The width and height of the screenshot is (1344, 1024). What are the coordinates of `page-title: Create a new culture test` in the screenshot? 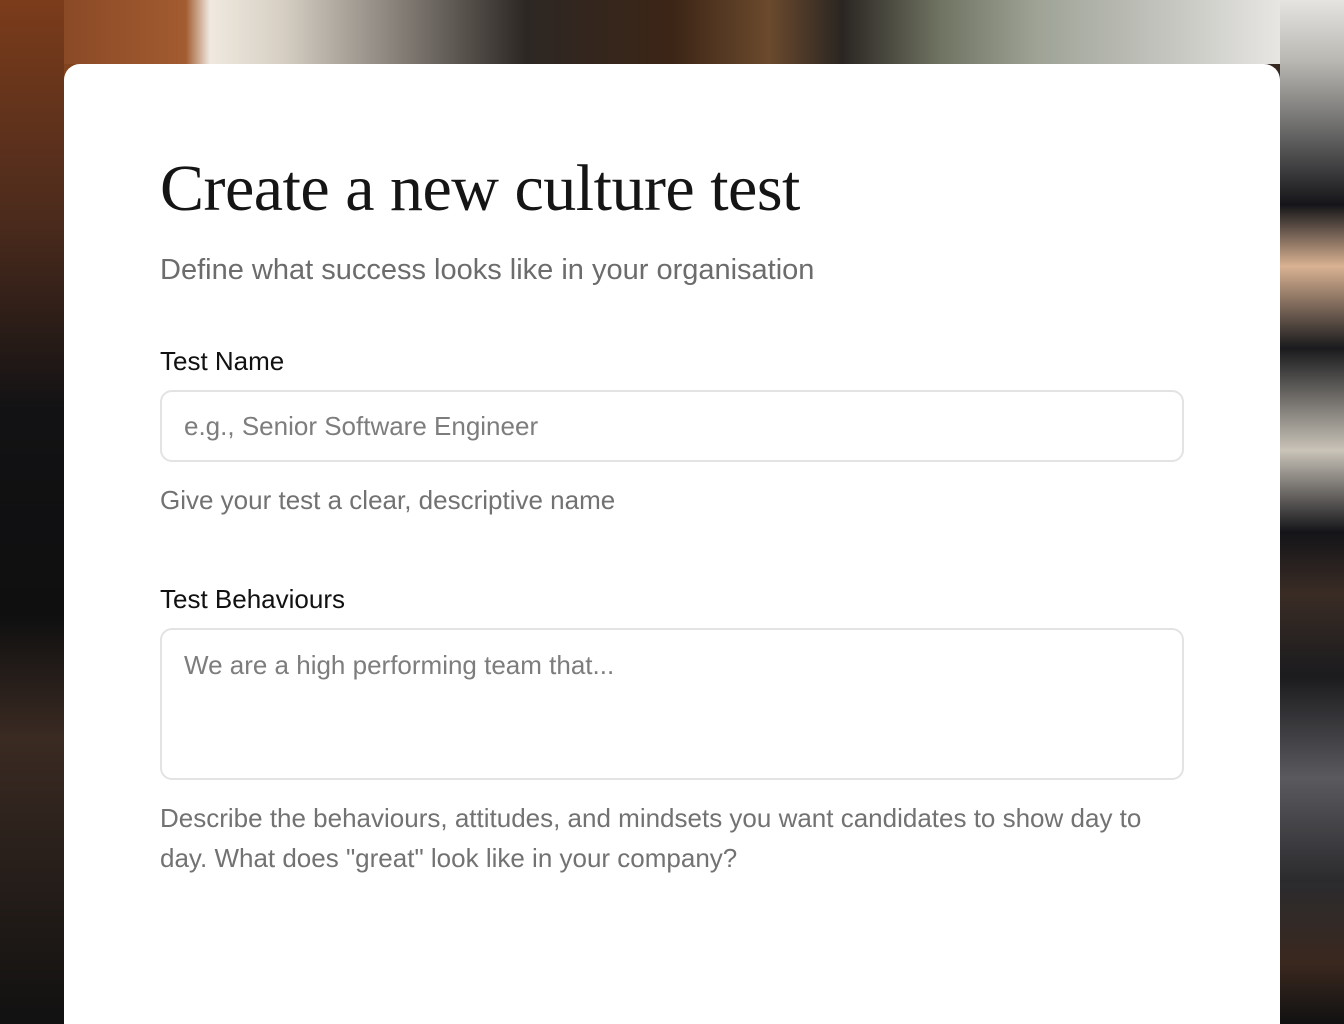 It's located at (480, 188).